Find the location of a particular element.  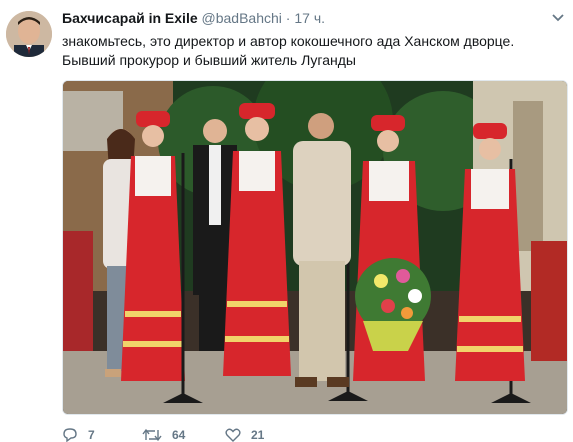

tweet-timestamp: 17 ч. is located at coordinates (309, 18).